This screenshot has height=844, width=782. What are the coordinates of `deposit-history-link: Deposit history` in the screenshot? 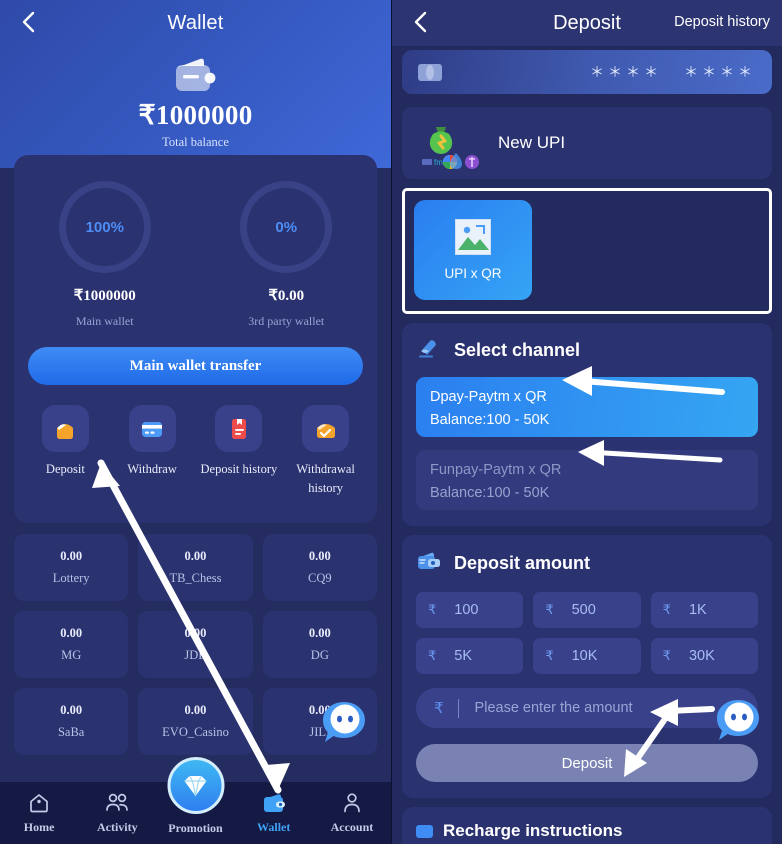 It's located at (722, 22).